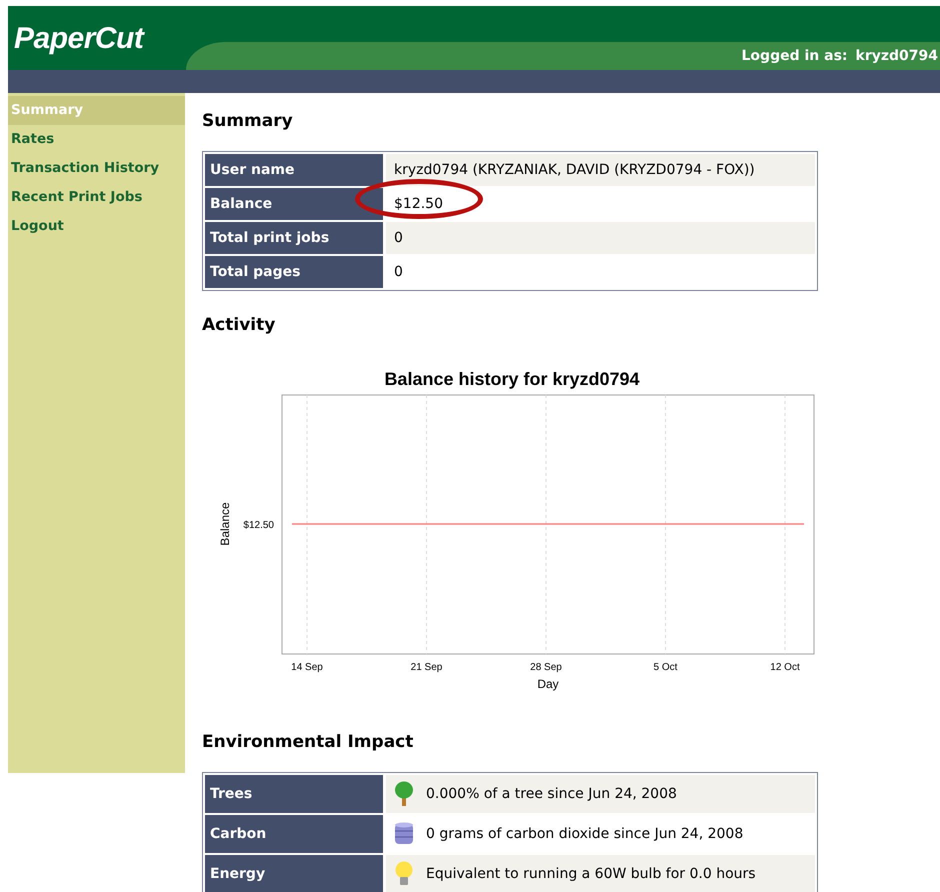  Describe the element at coordinates (225, 524) in the screenshot. I see `y-axis-label: Balance` at that location.